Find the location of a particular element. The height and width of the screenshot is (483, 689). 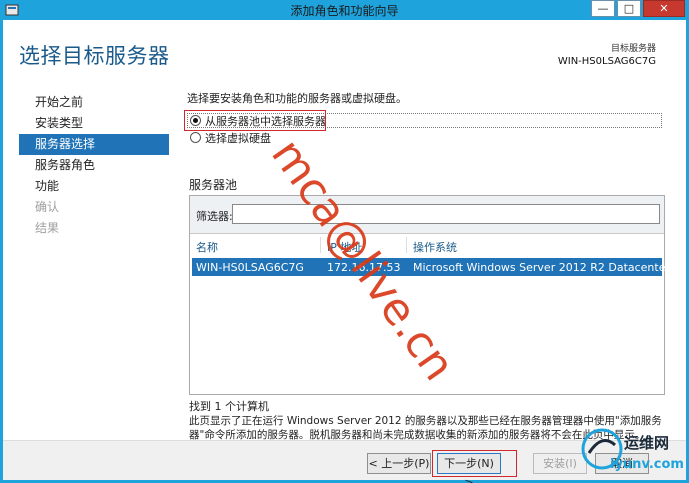

logo-title: 运维网 is located at coordinates (647, 443).